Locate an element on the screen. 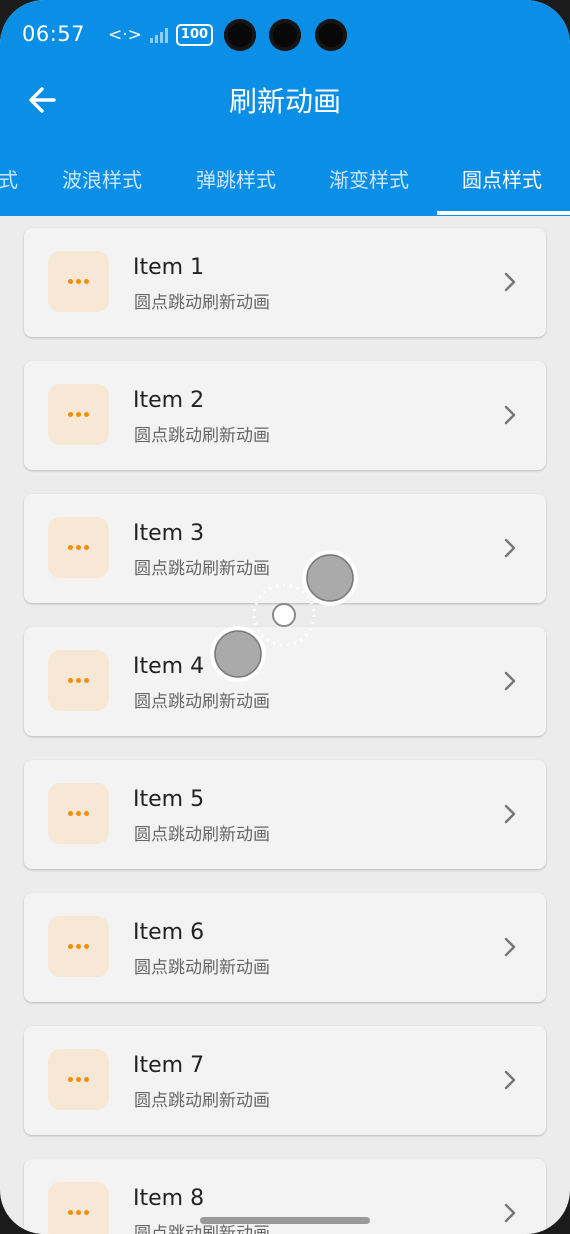  item-title: Item 3 is located at coordinates (169, 533).